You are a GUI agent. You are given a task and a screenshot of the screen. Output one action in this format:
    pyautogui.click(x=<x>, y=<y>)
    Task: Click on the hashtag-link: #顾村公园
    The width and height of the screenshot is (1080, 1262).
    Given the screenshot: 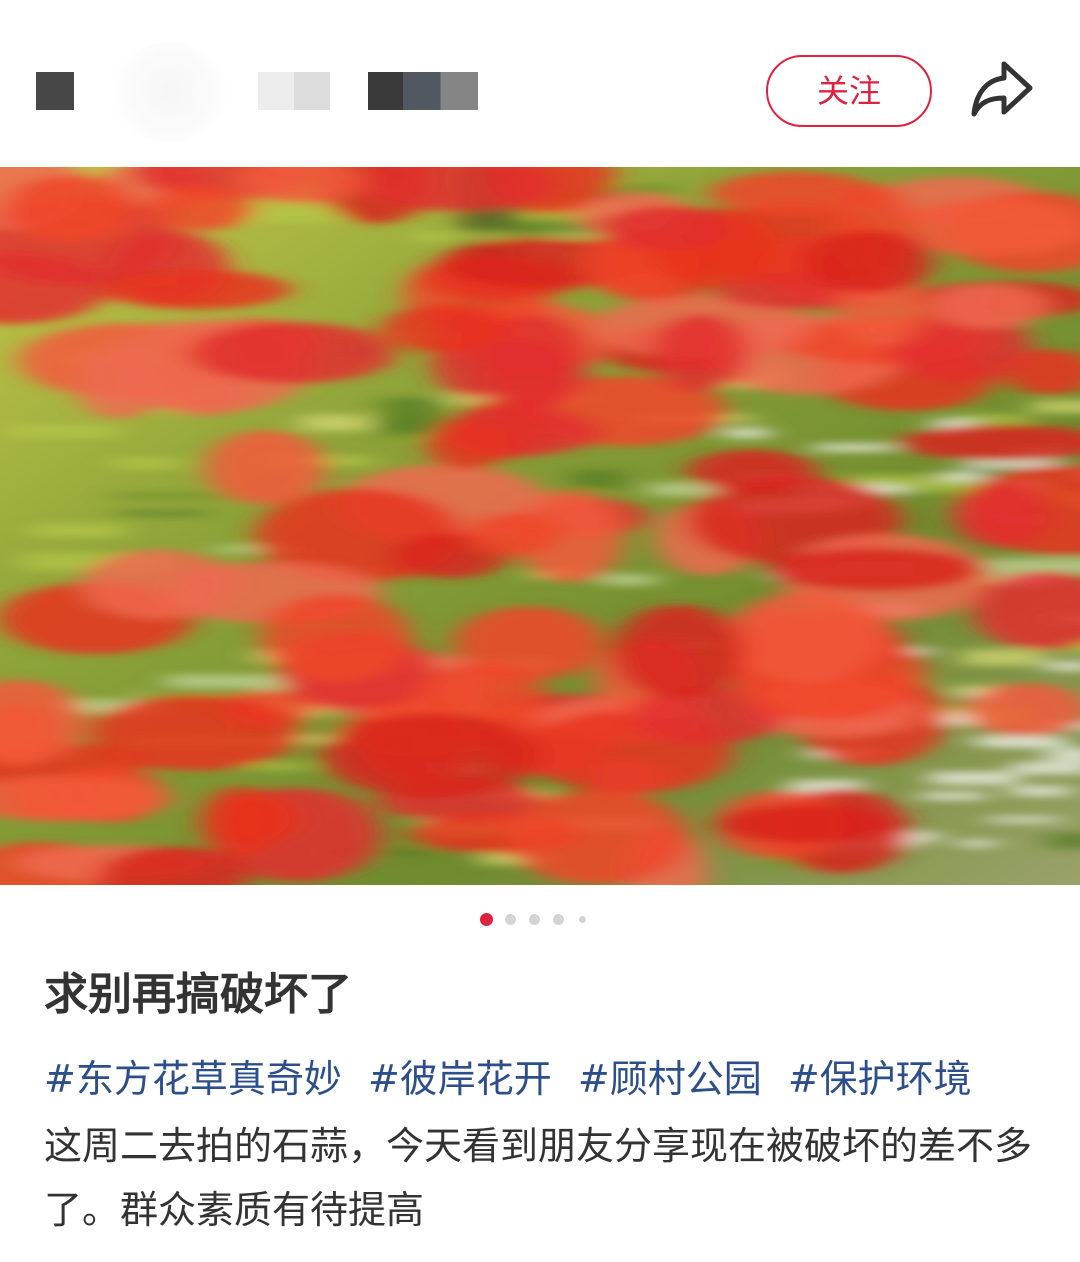 What is the action you would take?
    pyautogui.click(x=670, y=1079)
    